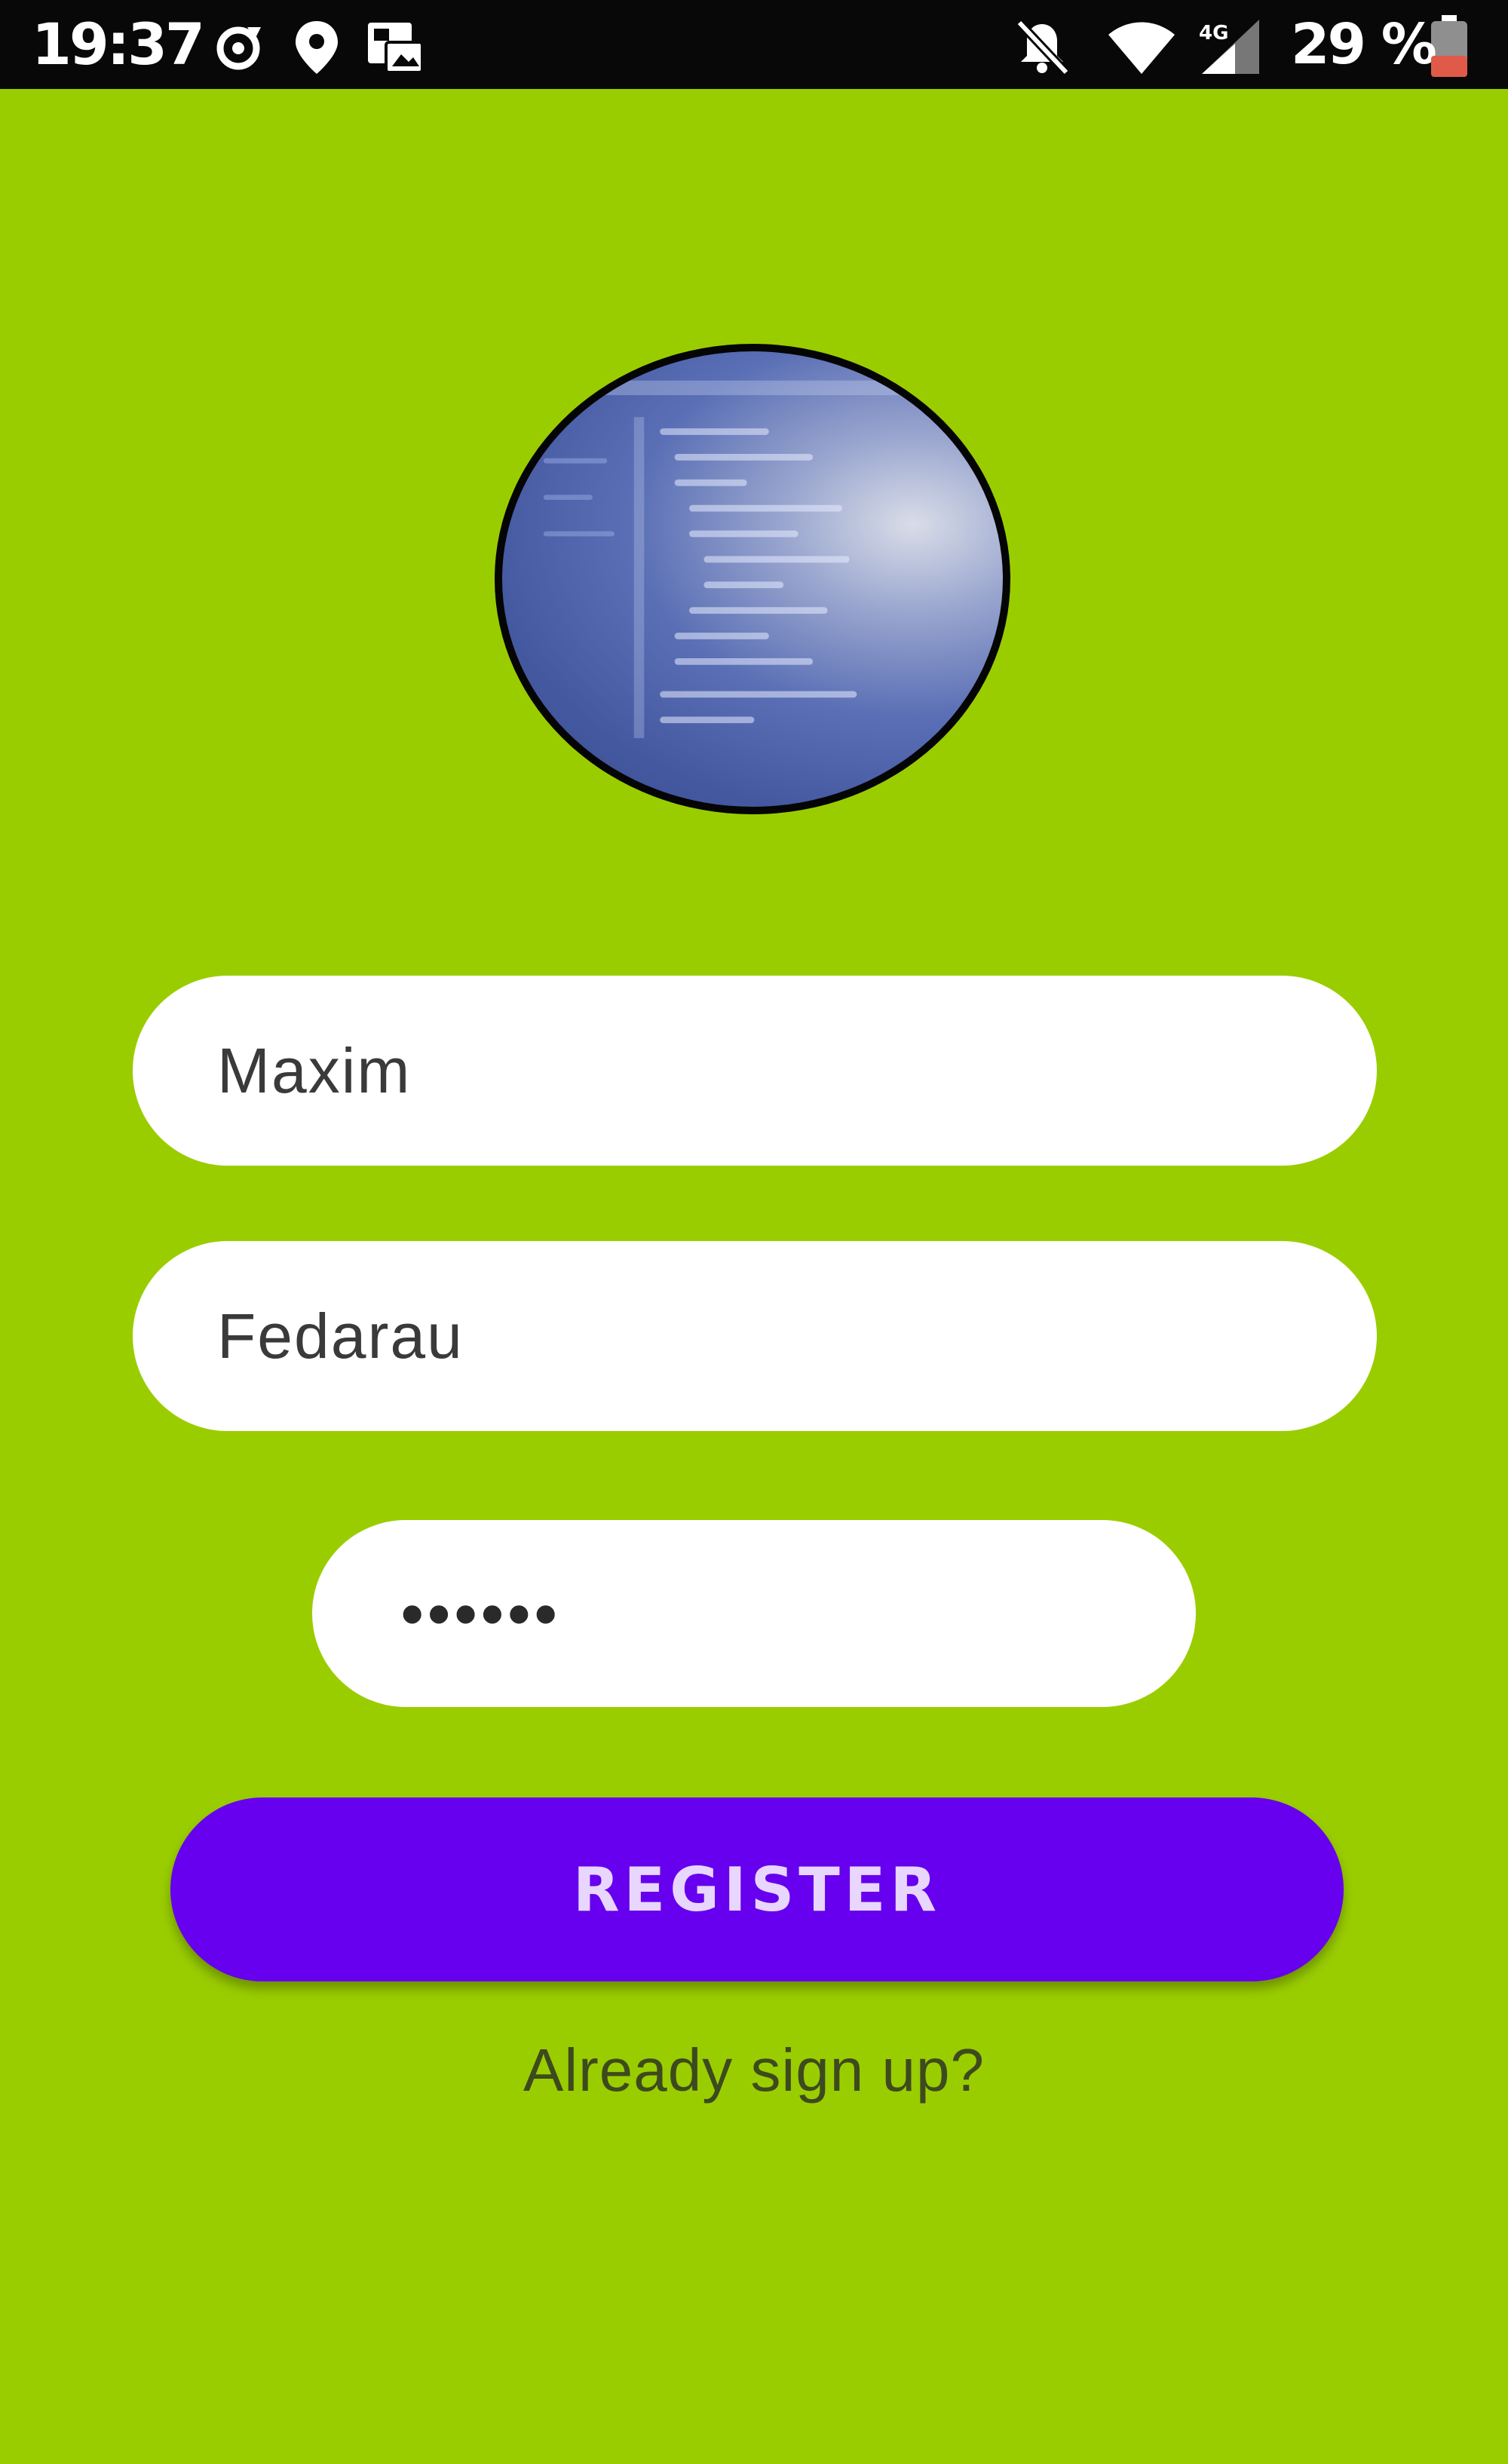  I want to click on wifi-icon, so click(1141, 47).